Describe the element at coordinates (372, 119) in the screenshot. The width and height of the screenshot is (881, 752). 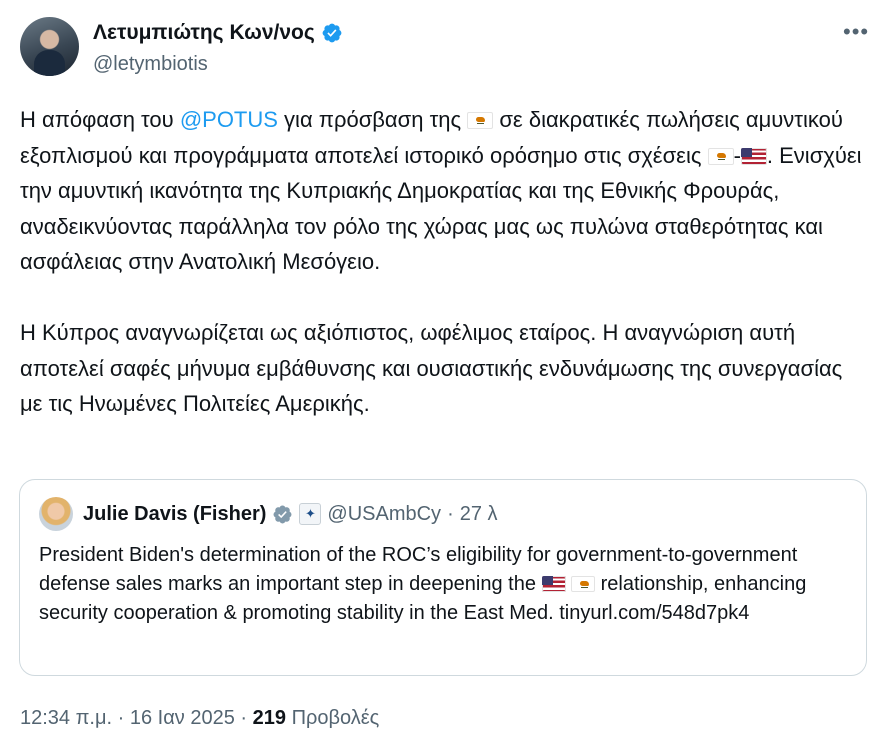
I see `tweet-text-segment: για πρόσβαση της` at that location.